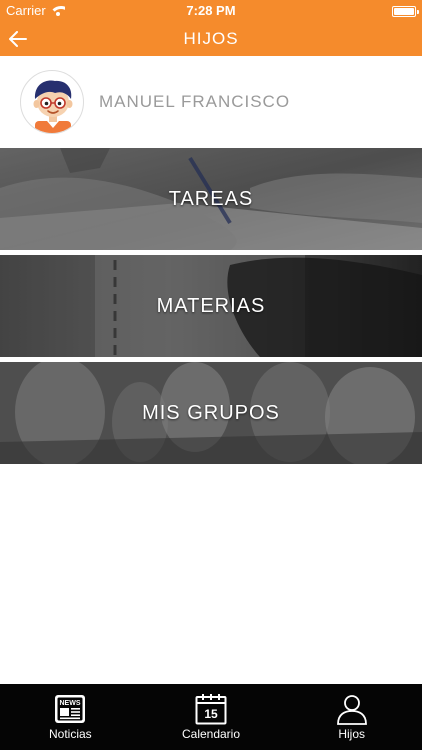 The height and width of the screenshot is (750, 422). I want to click on tab-hijos: Hijos, so click(351, 717).